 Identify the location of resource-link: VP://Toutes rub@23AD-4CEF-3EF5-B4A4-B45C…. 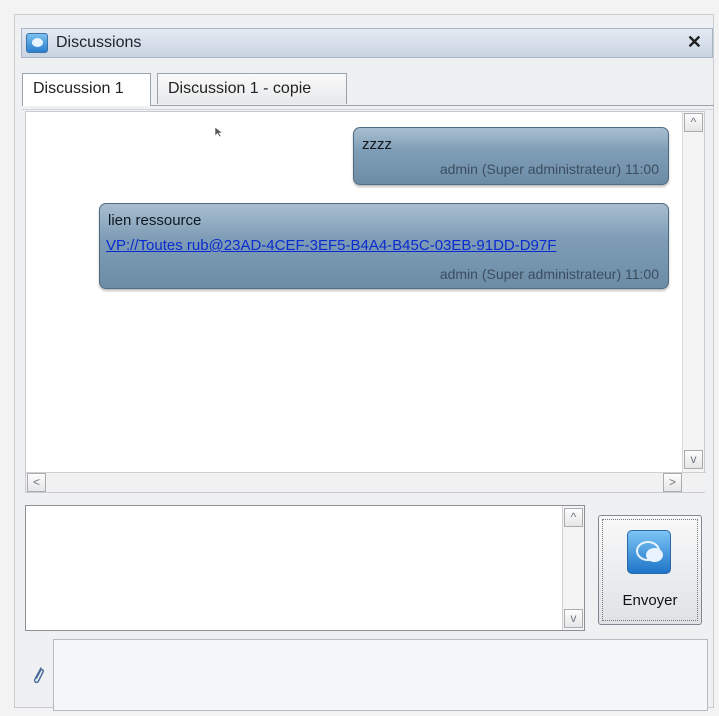
(331, 245).